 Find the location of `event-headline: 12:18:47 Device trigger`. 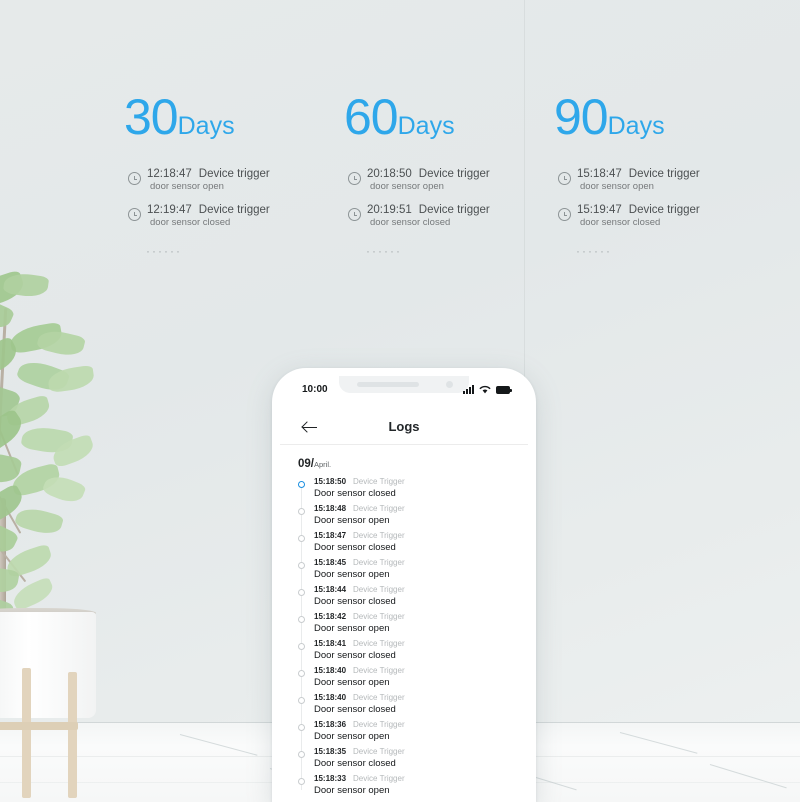

event-headline: 12:18:47 Device trigger is located at coordinates (255, 174).